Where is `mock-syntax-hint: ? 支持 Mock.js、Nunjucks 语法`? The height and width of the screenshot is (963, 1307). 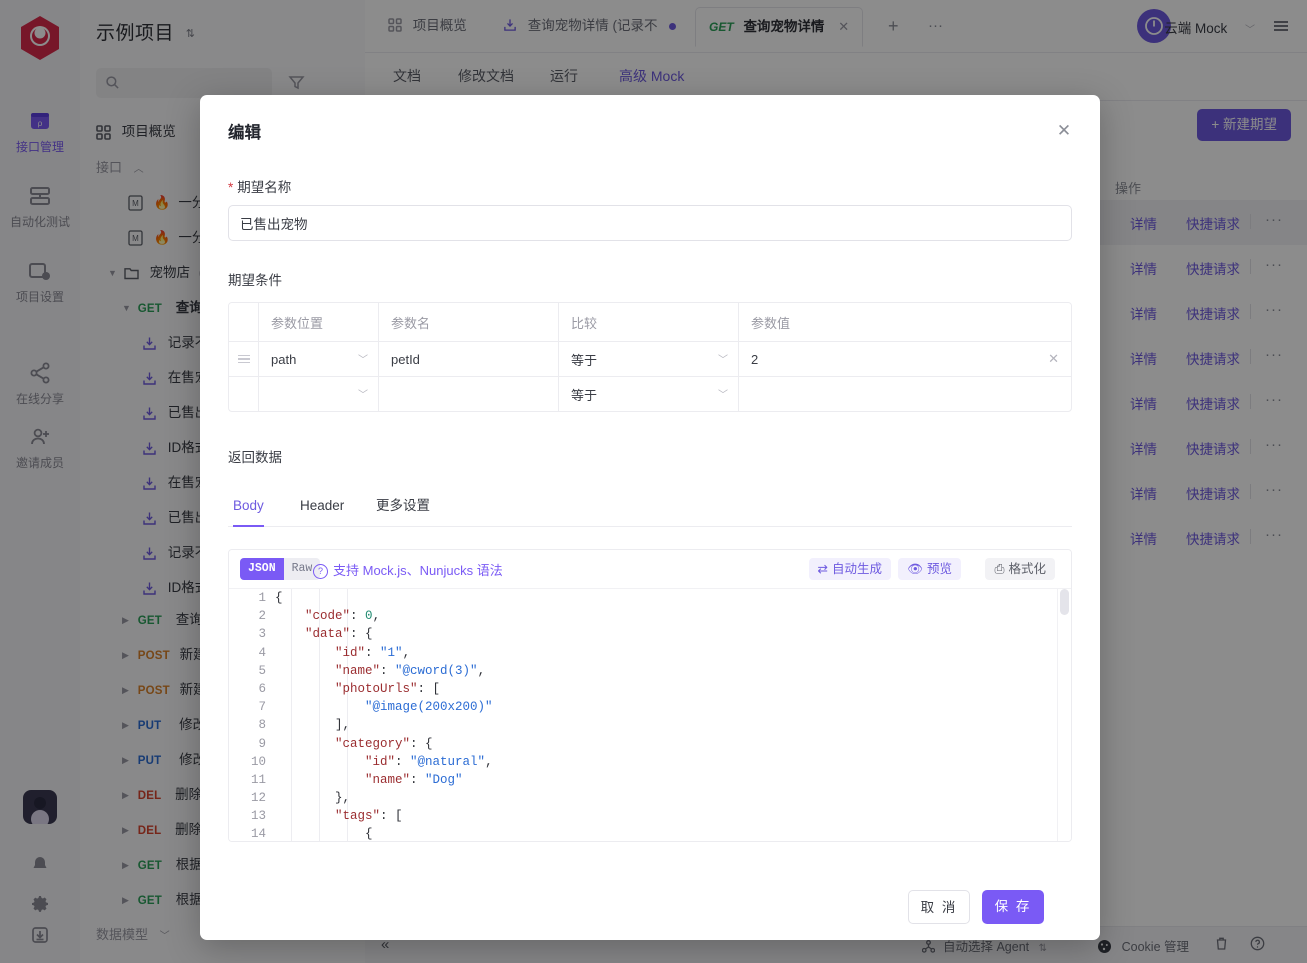
mock-syntax-hint: ? 支持 Mock.js、Nunjucks 语法 is located at coordinates (408, 569).